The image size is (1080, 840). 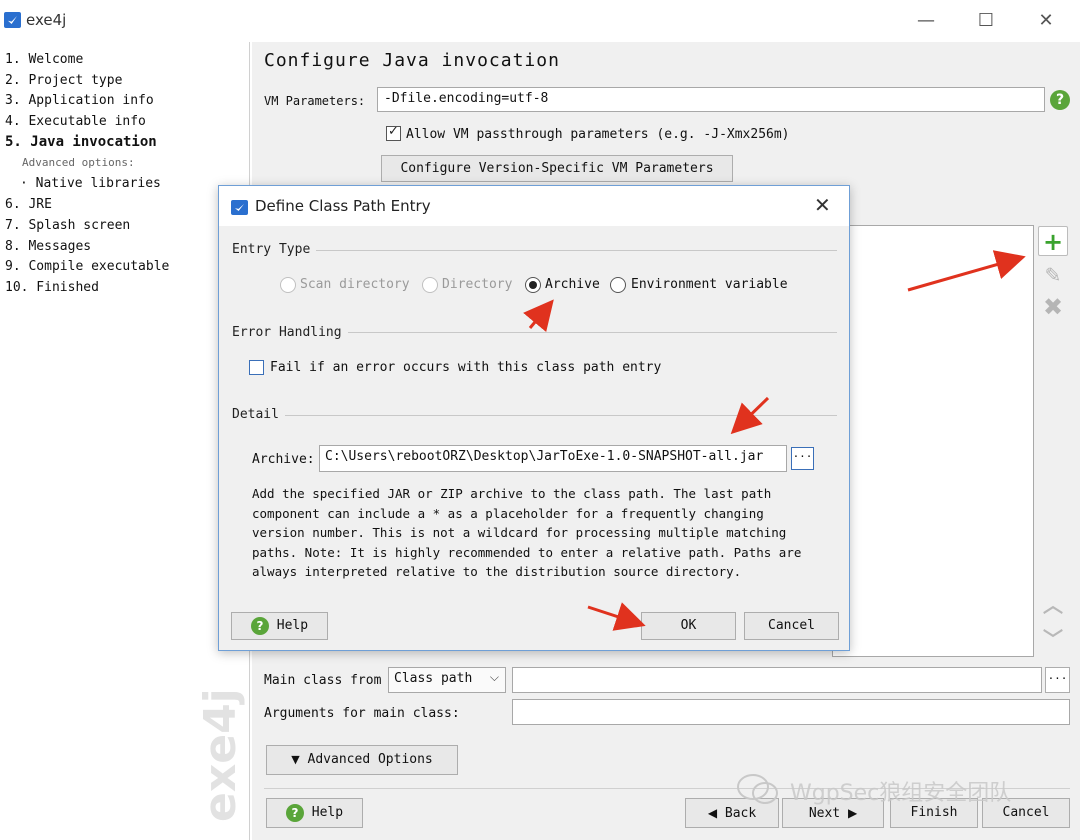 I want to click on class-path-list, so click(x=933, y=441).